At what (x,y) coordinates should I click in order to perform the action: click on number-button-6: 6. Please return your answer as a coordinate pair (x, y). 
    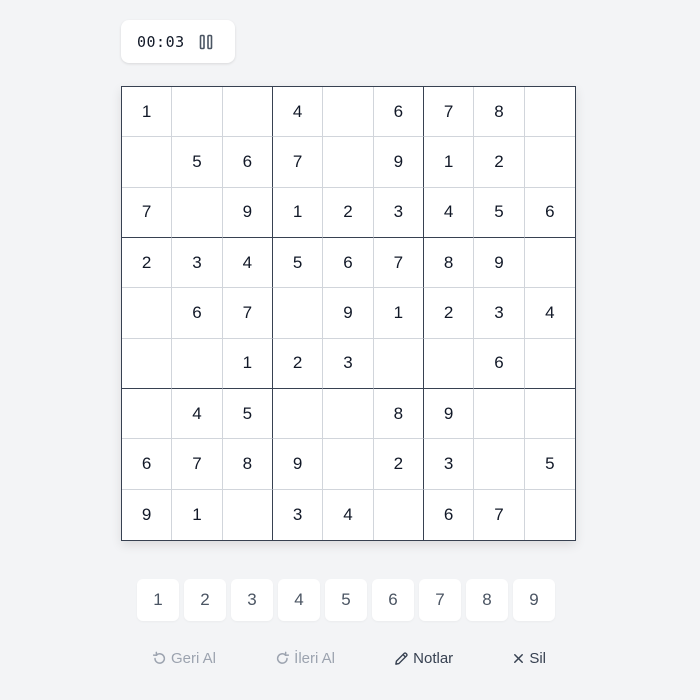
    Looking at the image, I should click on (393, 600).